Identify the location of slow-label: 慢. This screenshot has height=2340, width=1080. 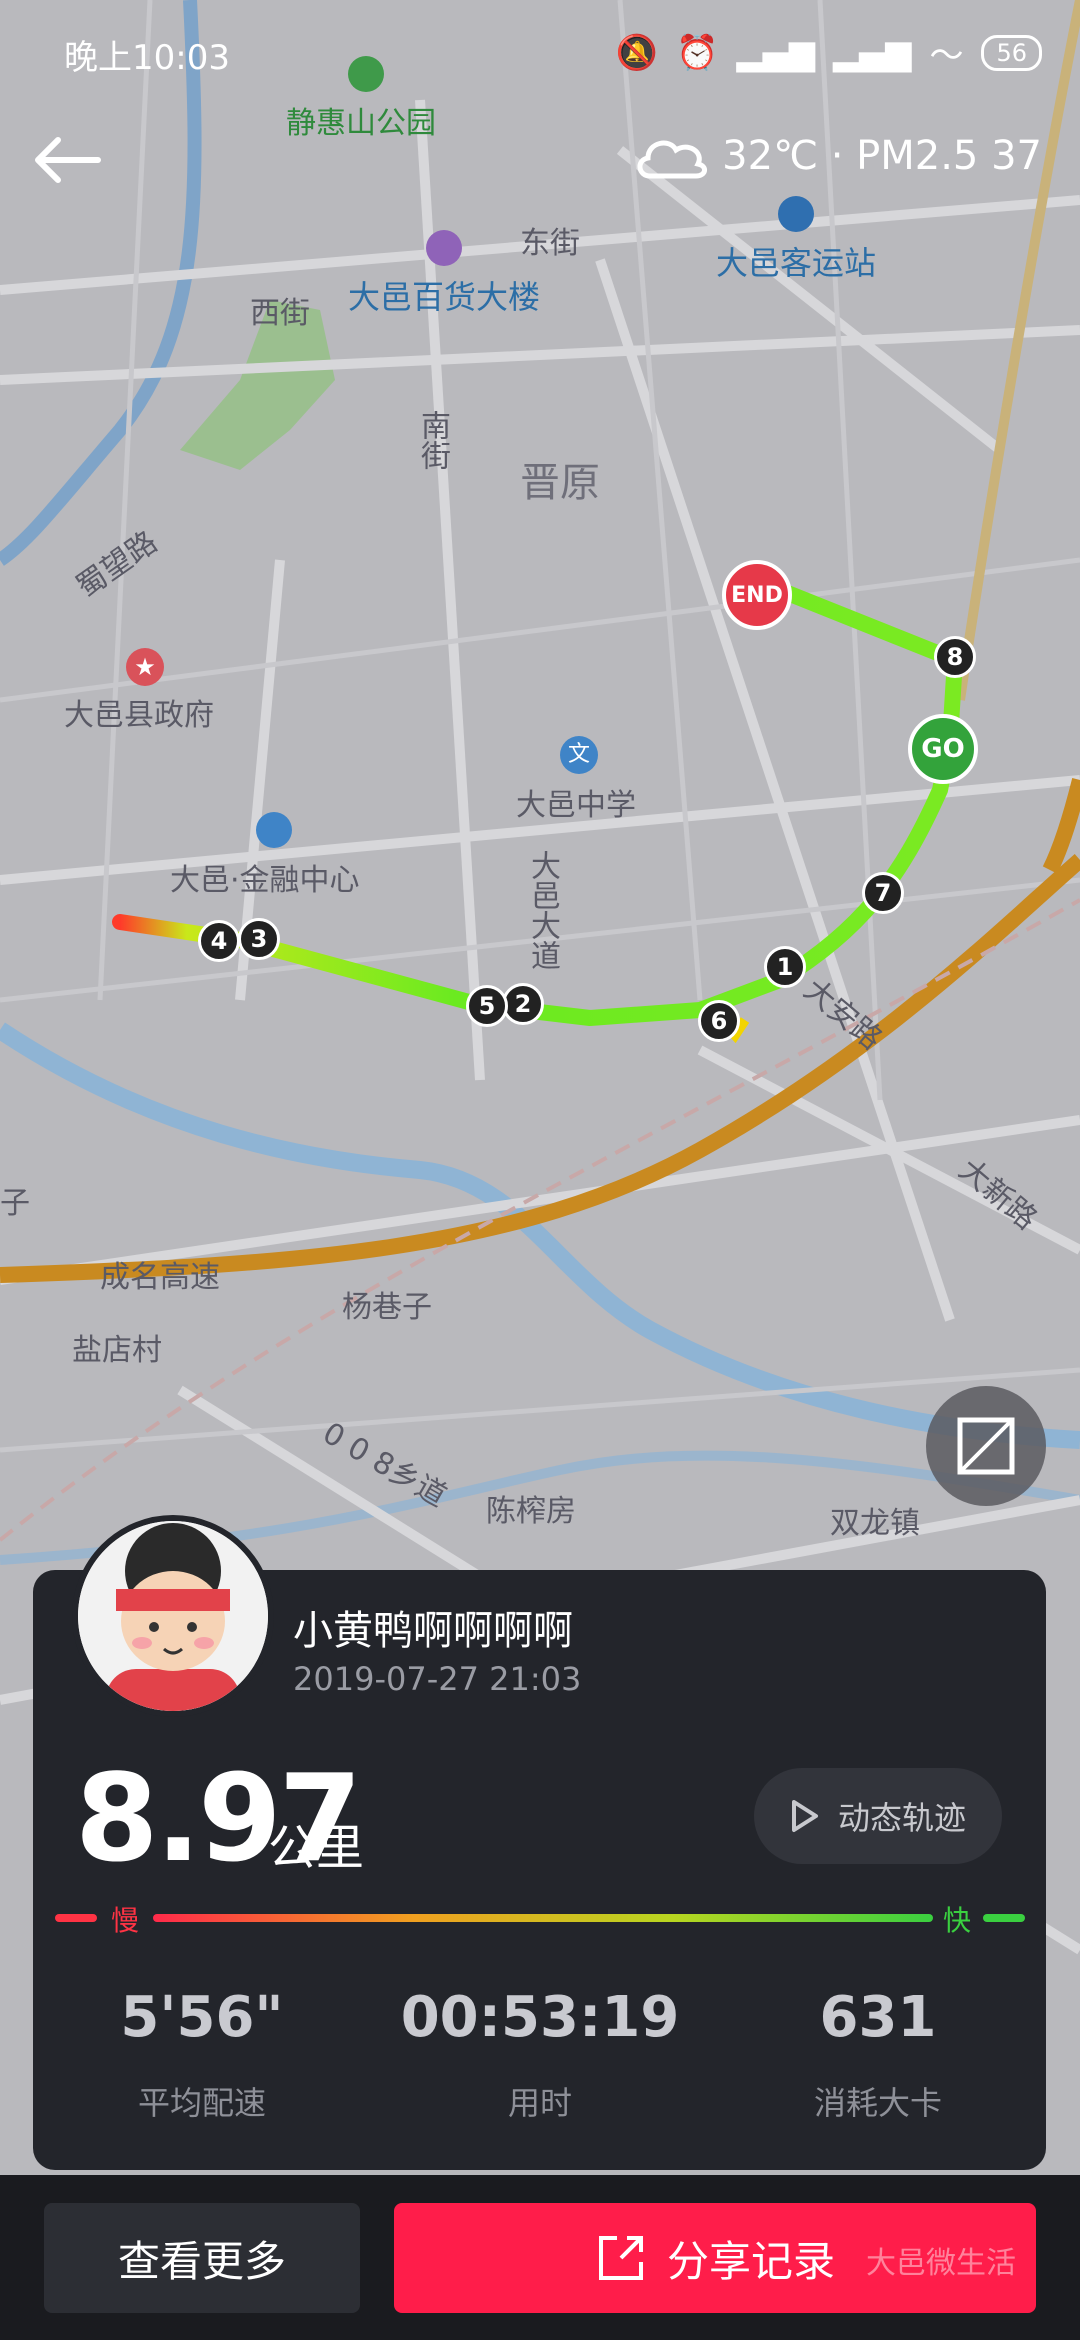
(125, 1920).